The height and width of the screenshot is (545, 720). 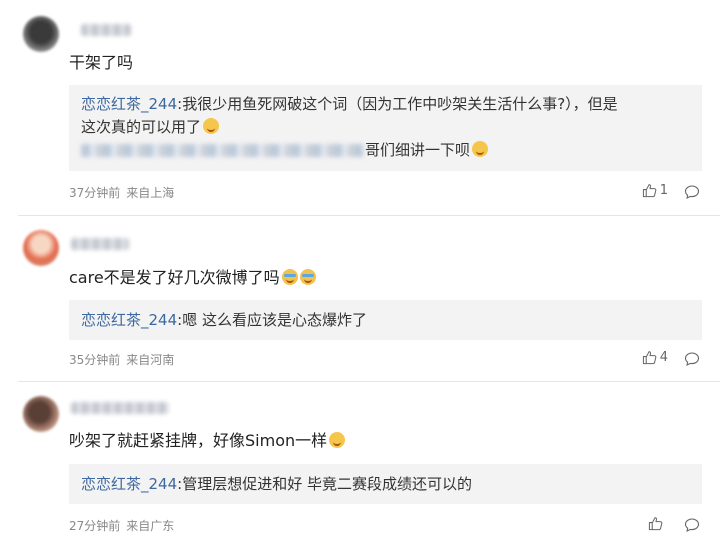 I want to click on like-button: 4, so click(x=655, y=357).